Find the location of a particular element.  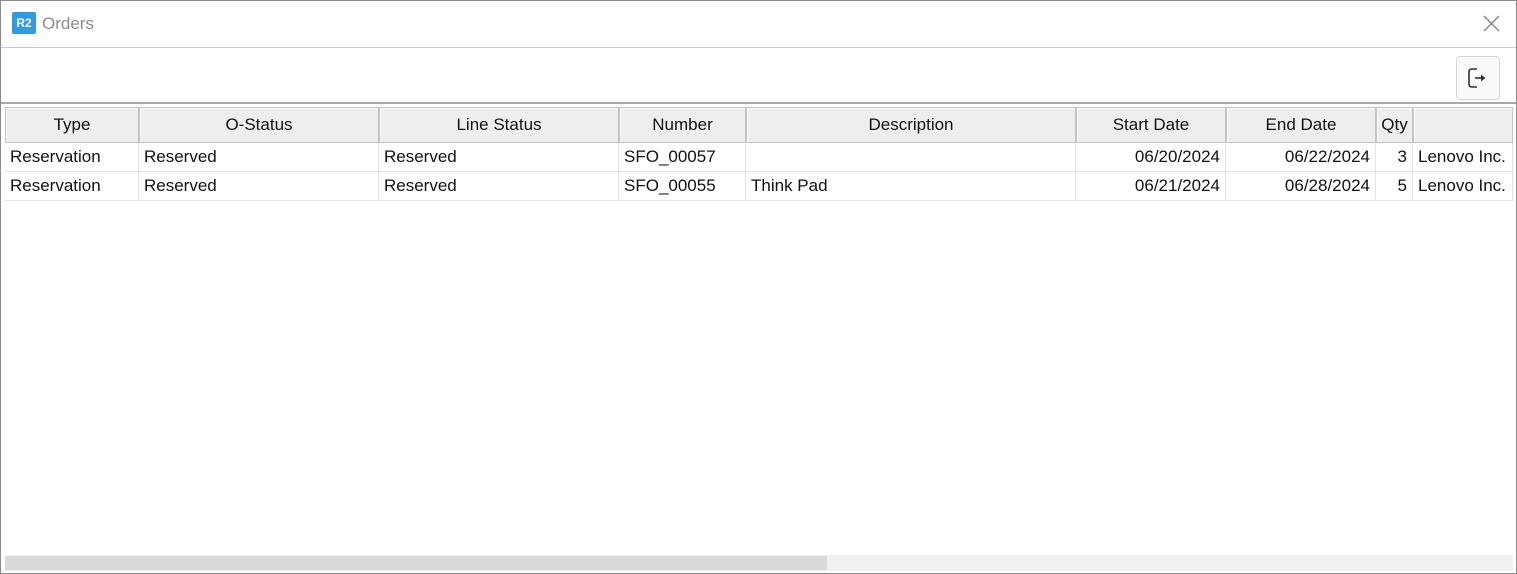

close-button is located at coordinates (1491, 24).